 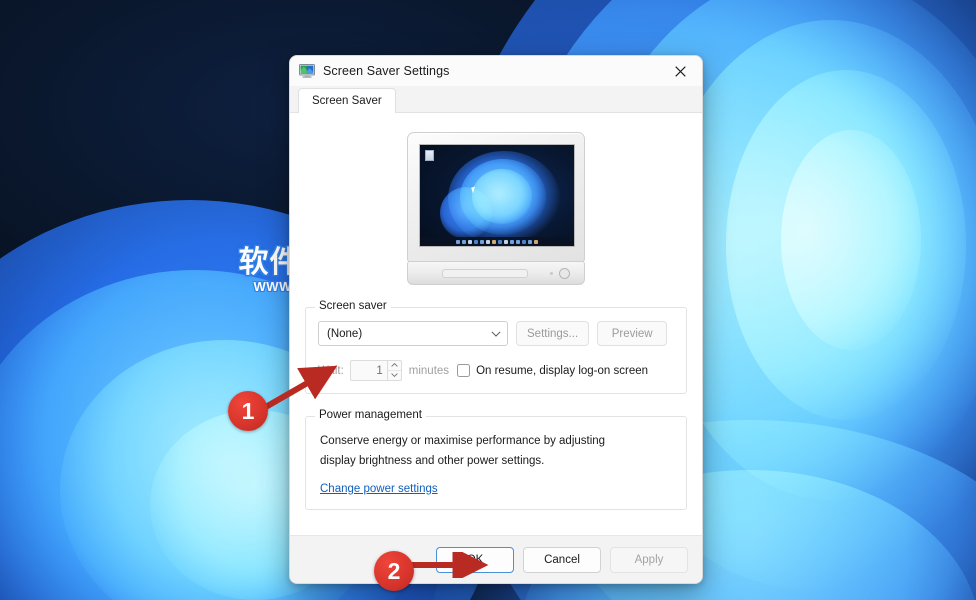 I want to click on stepper-buttons, so click(x=393, y=371).